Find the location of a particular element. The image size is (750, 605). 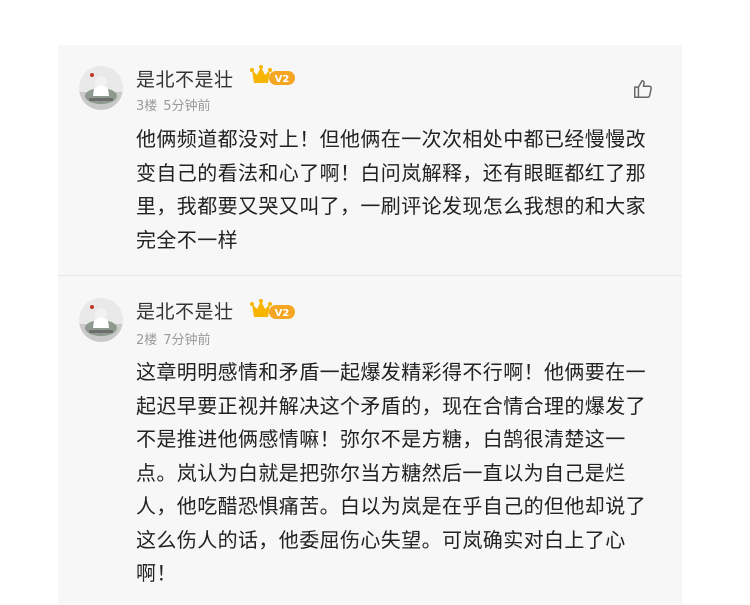

comment-meta: 2楼 7分钟前 is located at coordinates (173, 338).